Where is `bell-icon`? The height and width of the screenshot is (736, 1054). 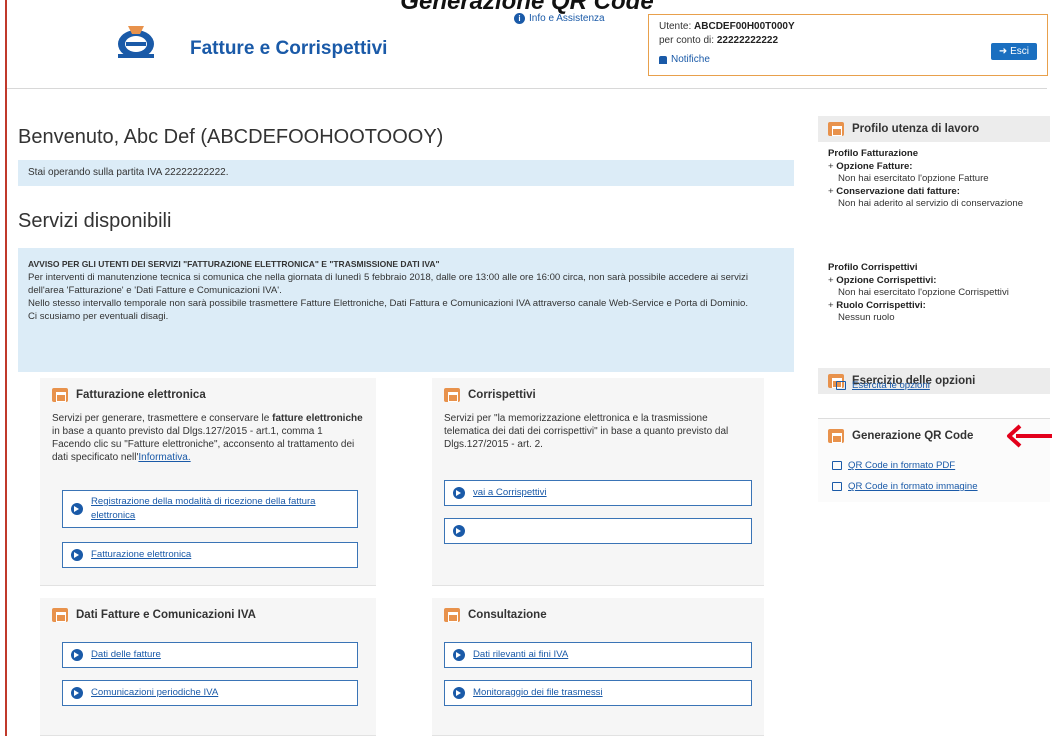 bell-icon is located at coordinates (663, 59).